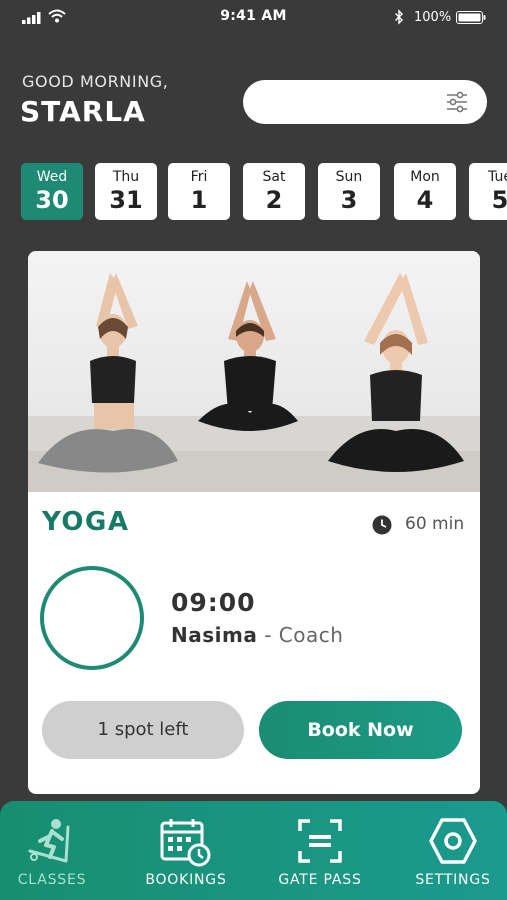  I want to click on date-item-sun: Sun 3, so click(349, 191).